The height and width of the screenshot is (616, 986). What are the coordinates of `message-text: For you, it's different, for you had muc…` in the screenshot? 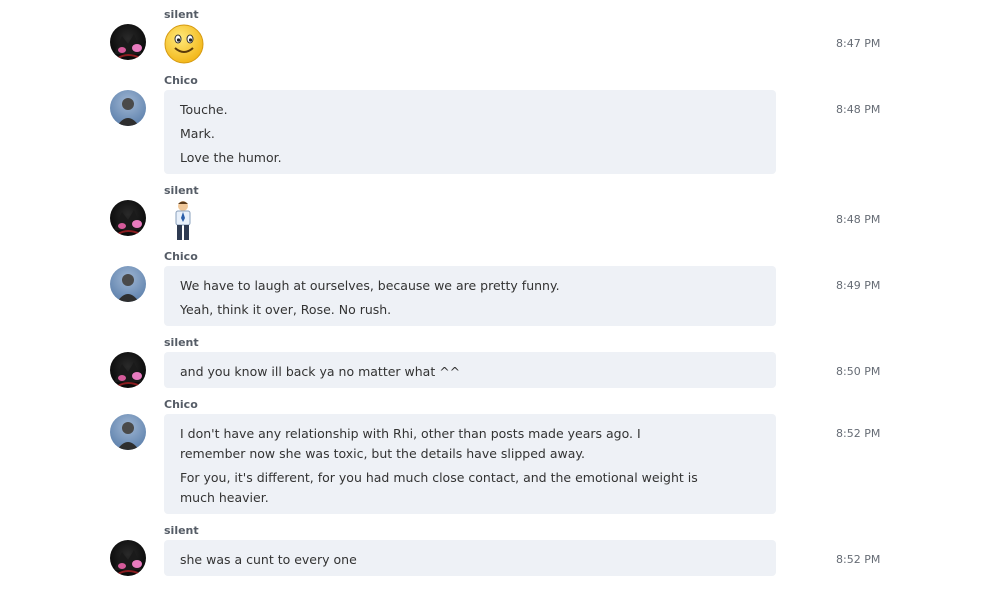 It's located at (439, 487).